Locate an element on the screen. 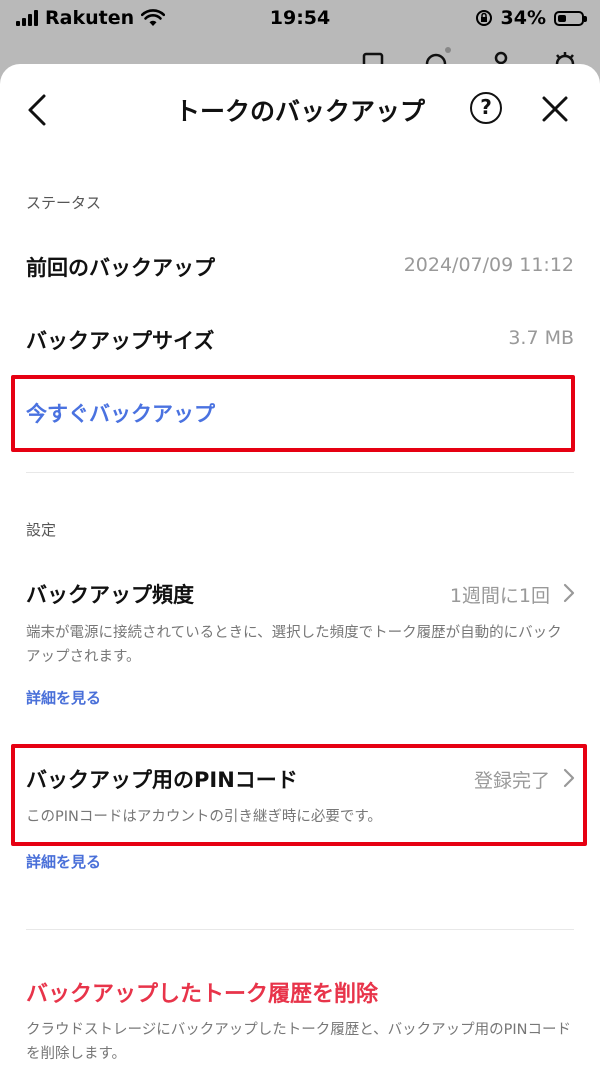 Image resolution: width=600 pixels, height=1067 pixels. pin-code-details-link: 詳細を見る is located at coordinates (63, 861).